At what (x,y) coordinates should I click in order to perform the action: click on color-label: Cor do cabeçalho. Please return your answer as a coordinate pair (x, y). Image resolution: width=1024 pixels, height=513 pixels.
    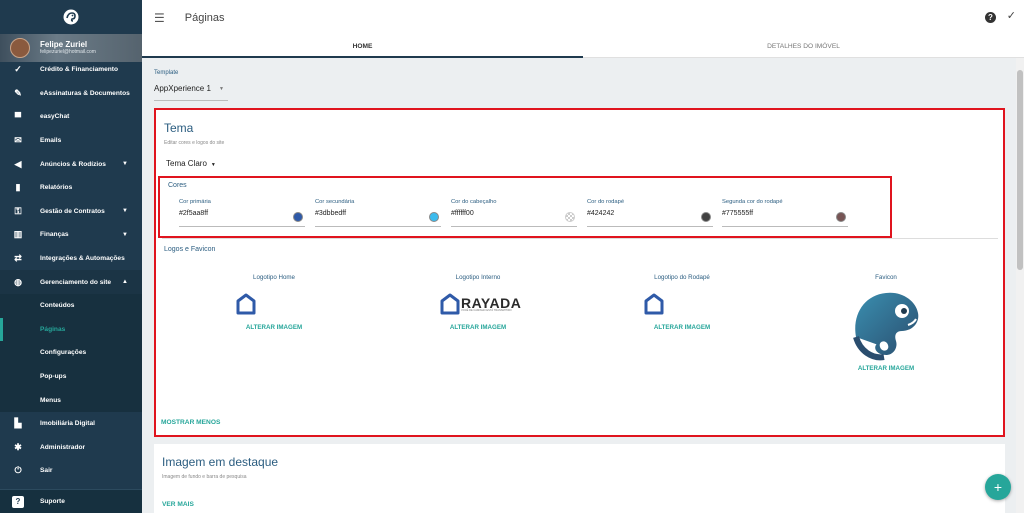
    Looking at the image, I should click on (474, 202).